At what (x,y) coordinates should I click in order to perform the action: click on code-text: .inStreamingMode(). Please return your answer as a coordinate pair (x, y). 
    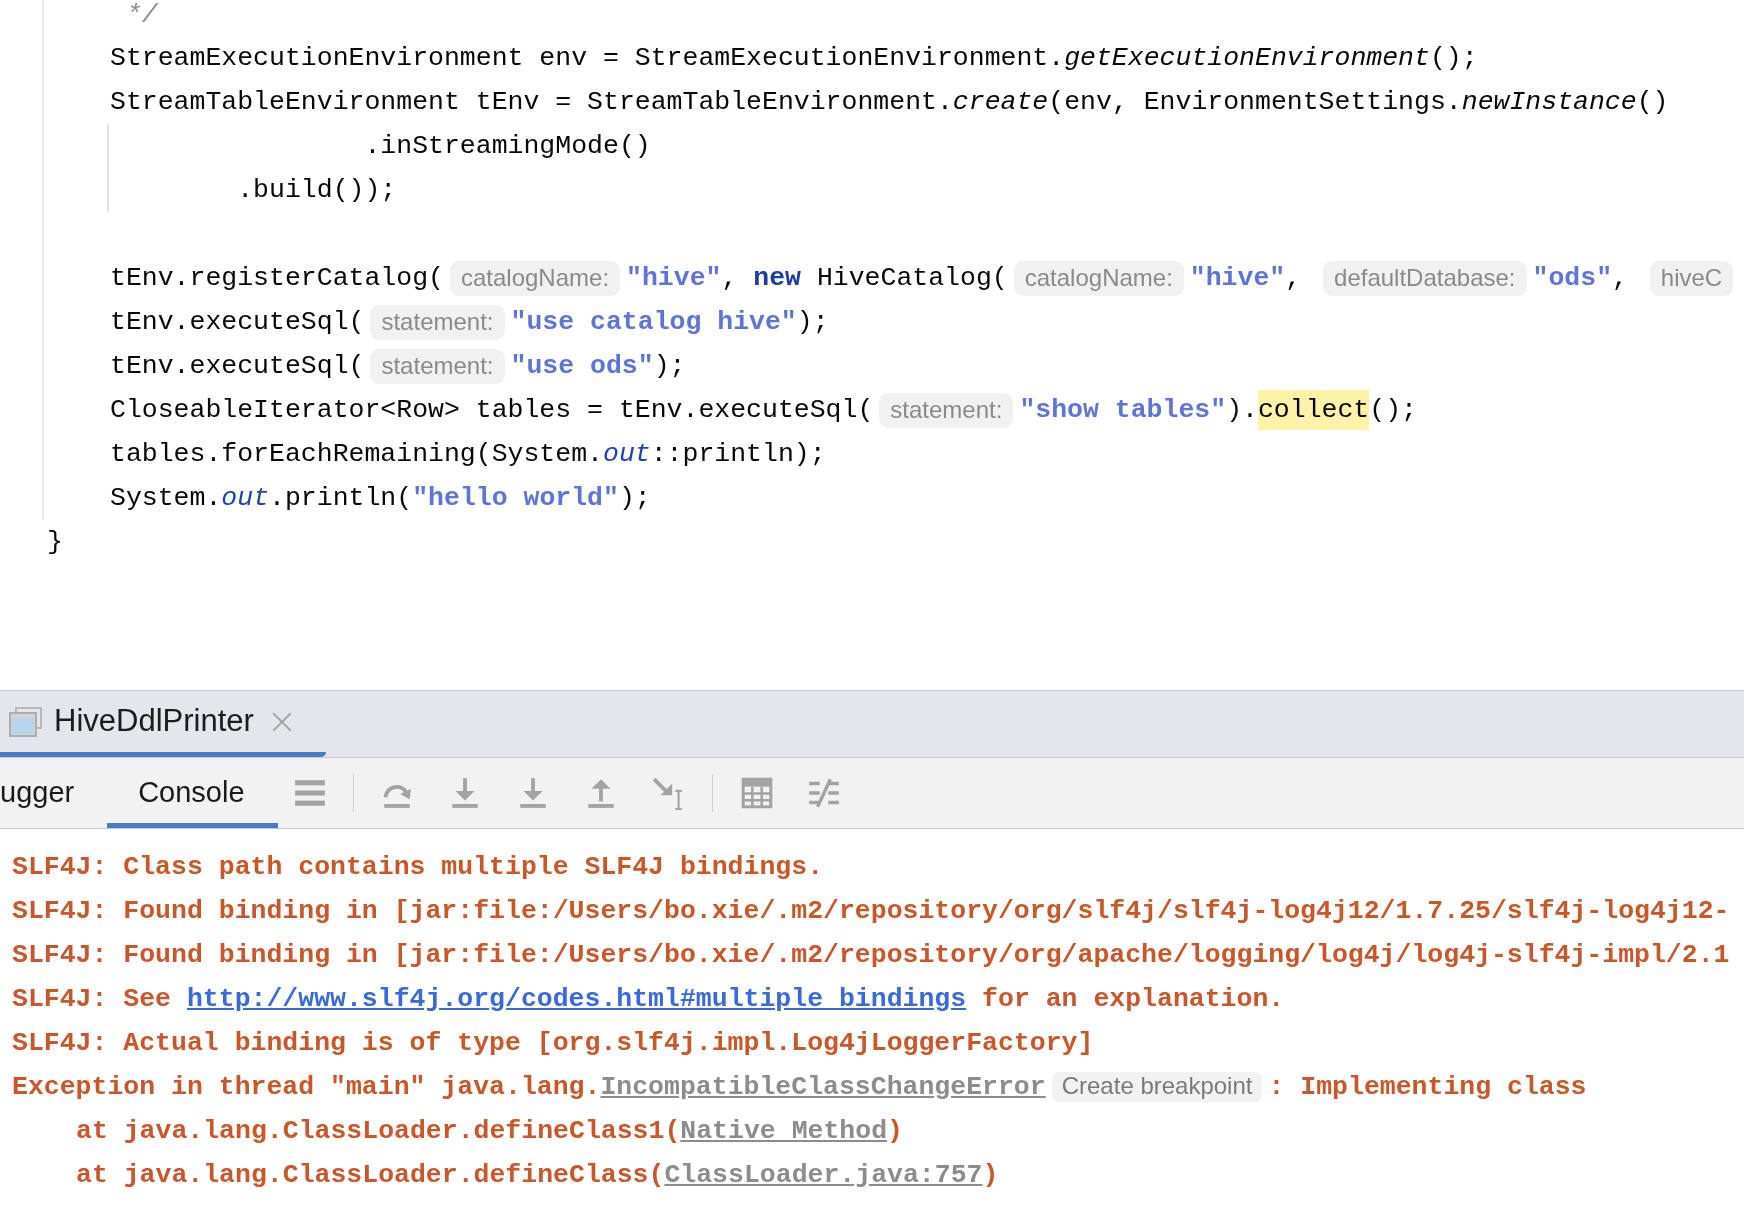
    Looking at the image, I should click on (507, 146).